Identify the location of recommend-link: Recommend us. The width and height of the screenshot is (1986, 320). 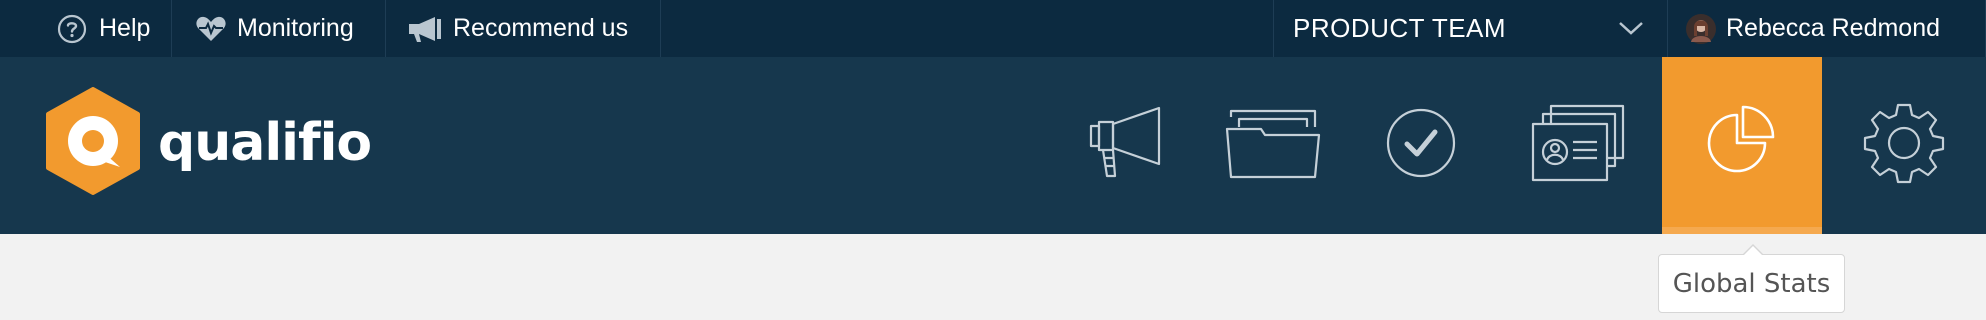
(517, 28).